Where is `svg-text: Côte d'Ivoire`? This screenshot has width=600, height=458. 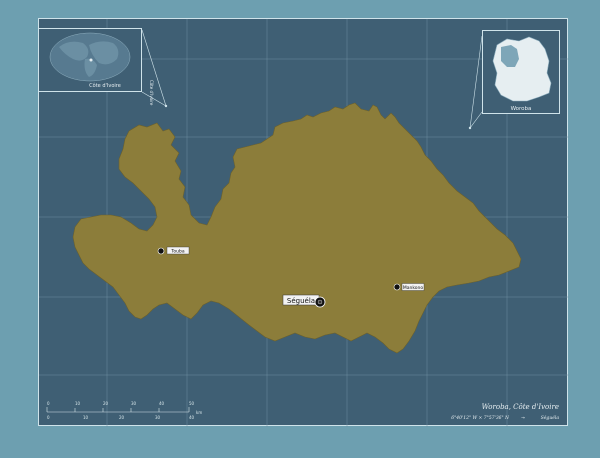
svg-text: Côte d'Ivoire is located at coordinates (151, 93).